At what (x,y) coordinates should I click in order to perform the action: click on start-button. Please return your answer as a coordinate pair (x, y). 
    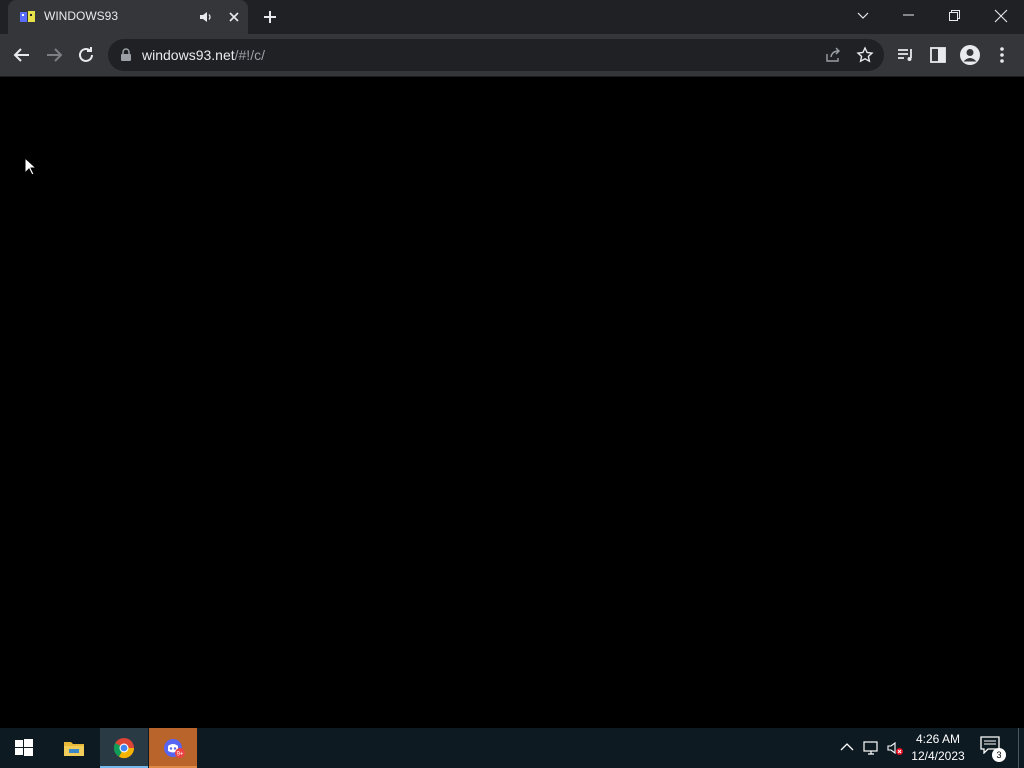
    Looking at the image, I should click on (24, 748).